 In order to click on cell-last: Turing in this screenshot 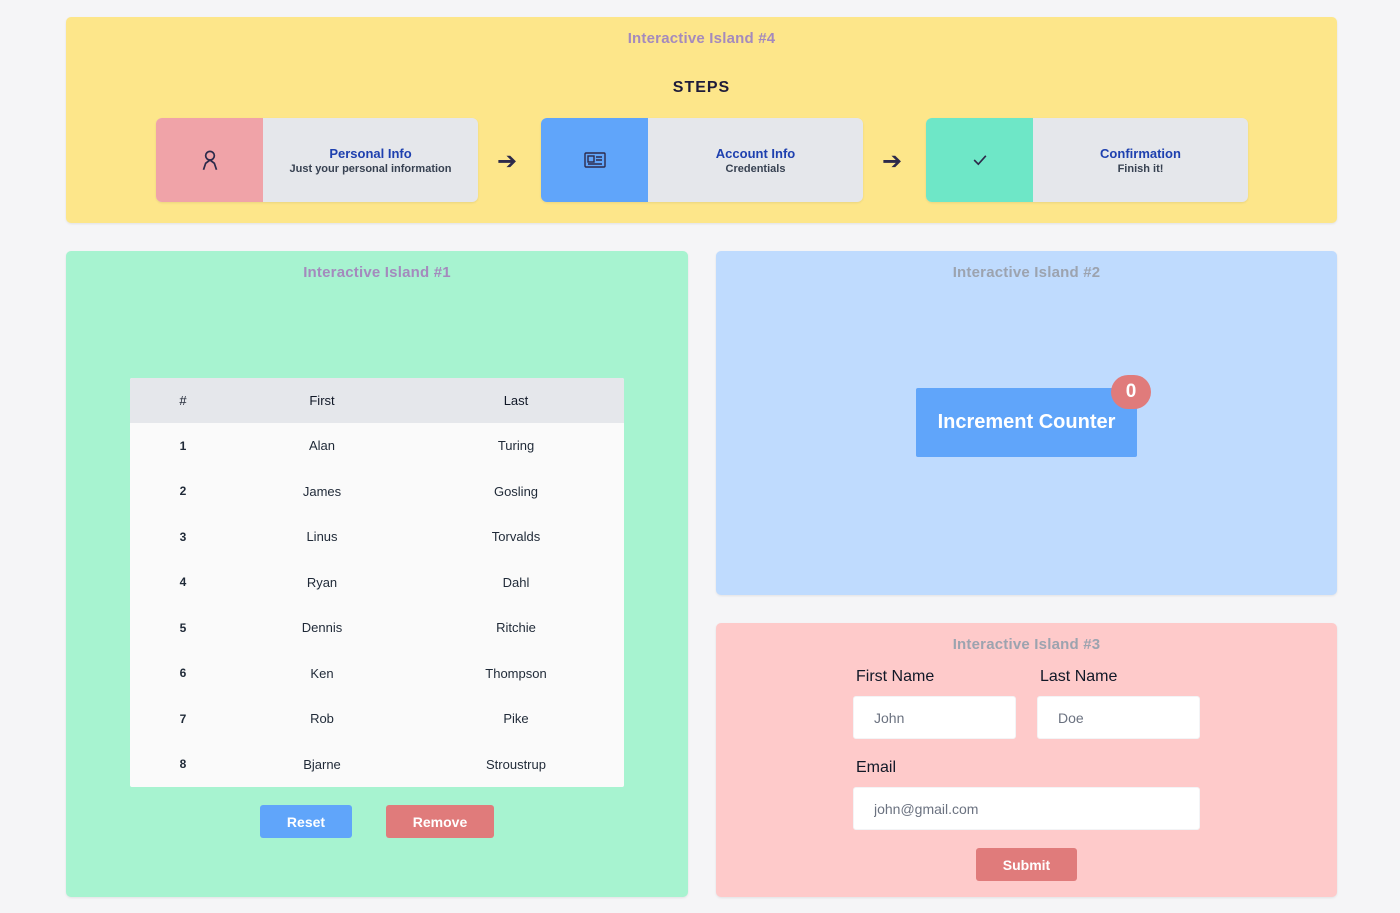, I will do `click(516, 446)`.